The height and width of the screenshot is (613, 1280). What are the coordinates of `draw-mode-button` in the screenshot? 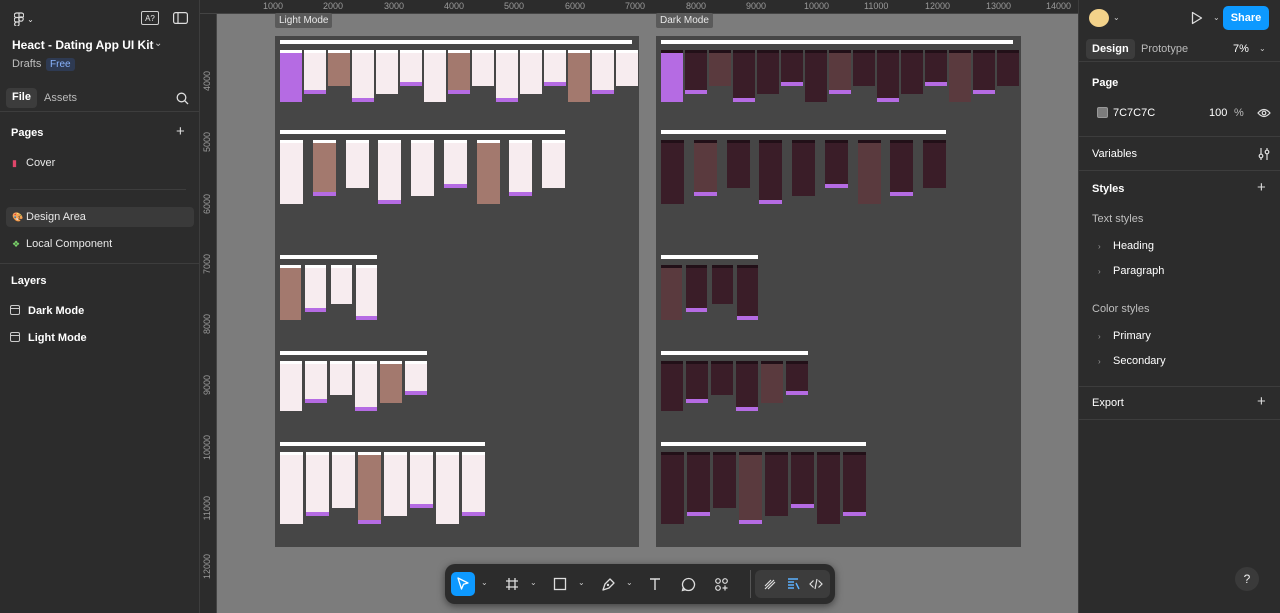 It's located at (770, 584).